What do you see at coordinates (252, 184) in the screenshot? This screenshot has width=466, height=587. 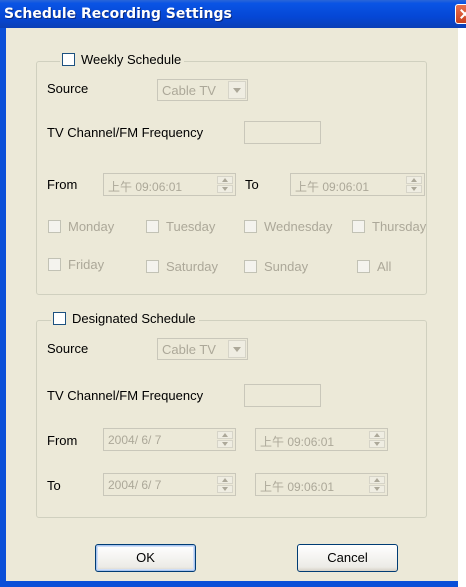 I see `weekly-to-label: To` at bounding box center [252, 184].